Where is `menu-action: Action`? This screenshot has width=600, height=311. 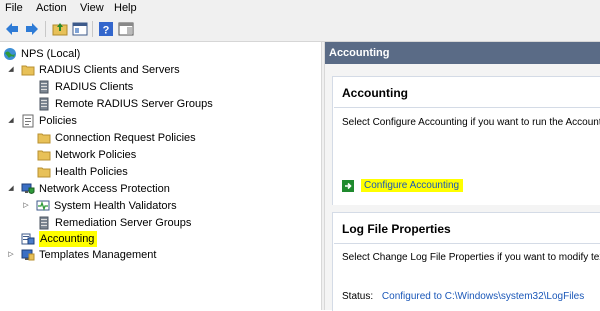 menu-action: Action is located at coordinates (51, 8).